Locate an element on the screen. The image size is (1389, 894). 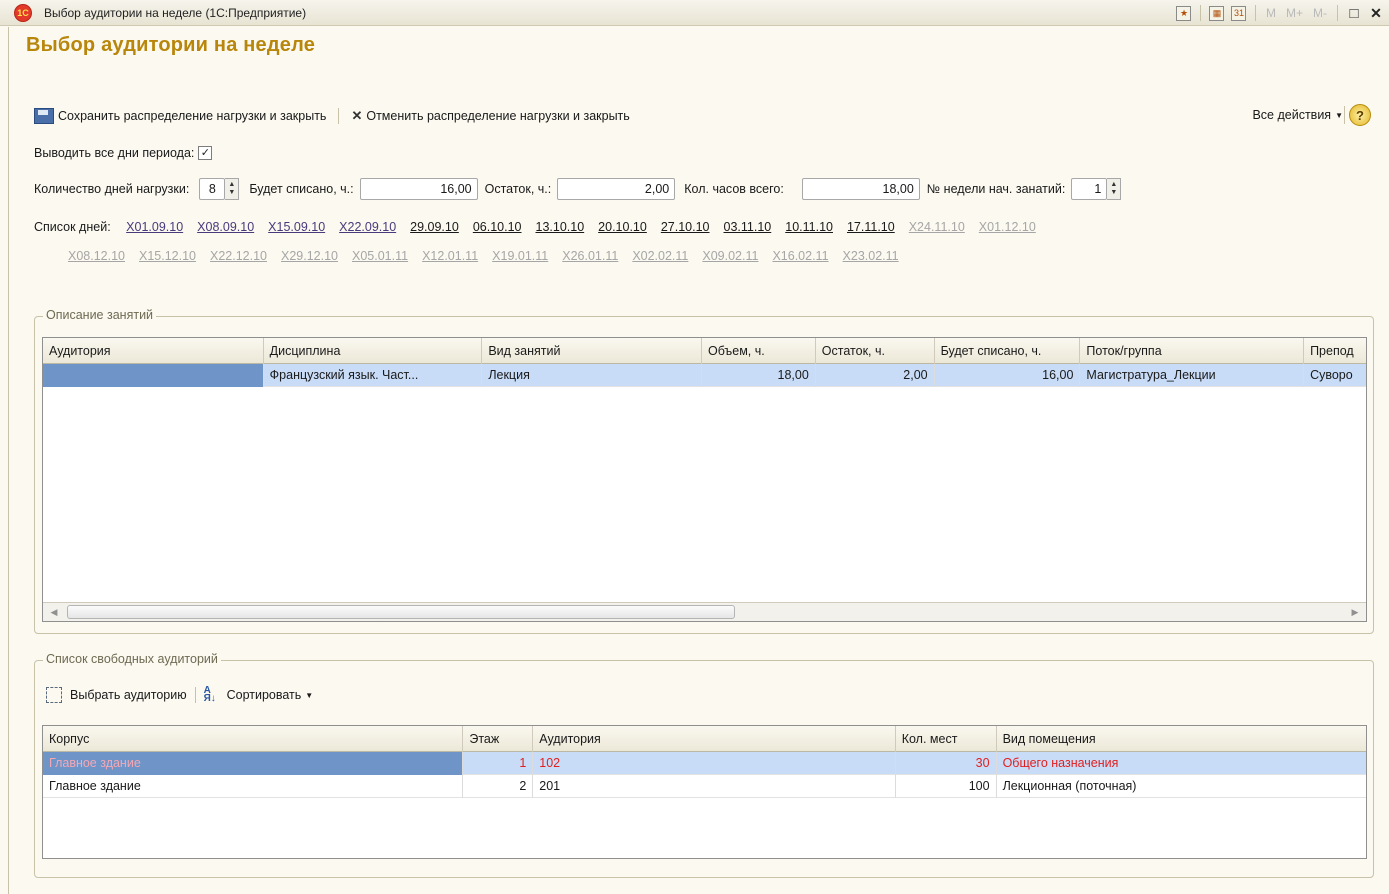
day-link: X26.01.11 is located at coordinates (590, 256).